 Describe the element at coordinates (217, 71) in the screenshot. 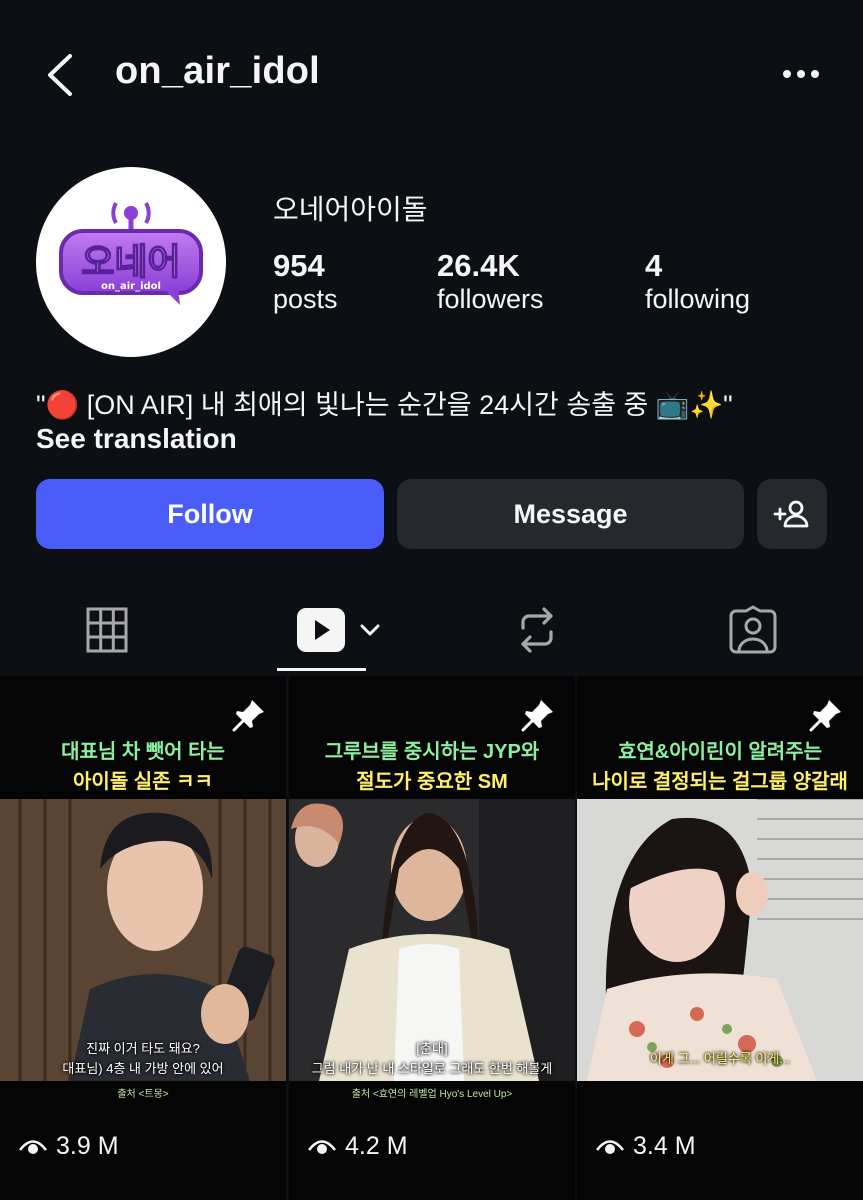

I see `page-title: on_air_idol` at that location.